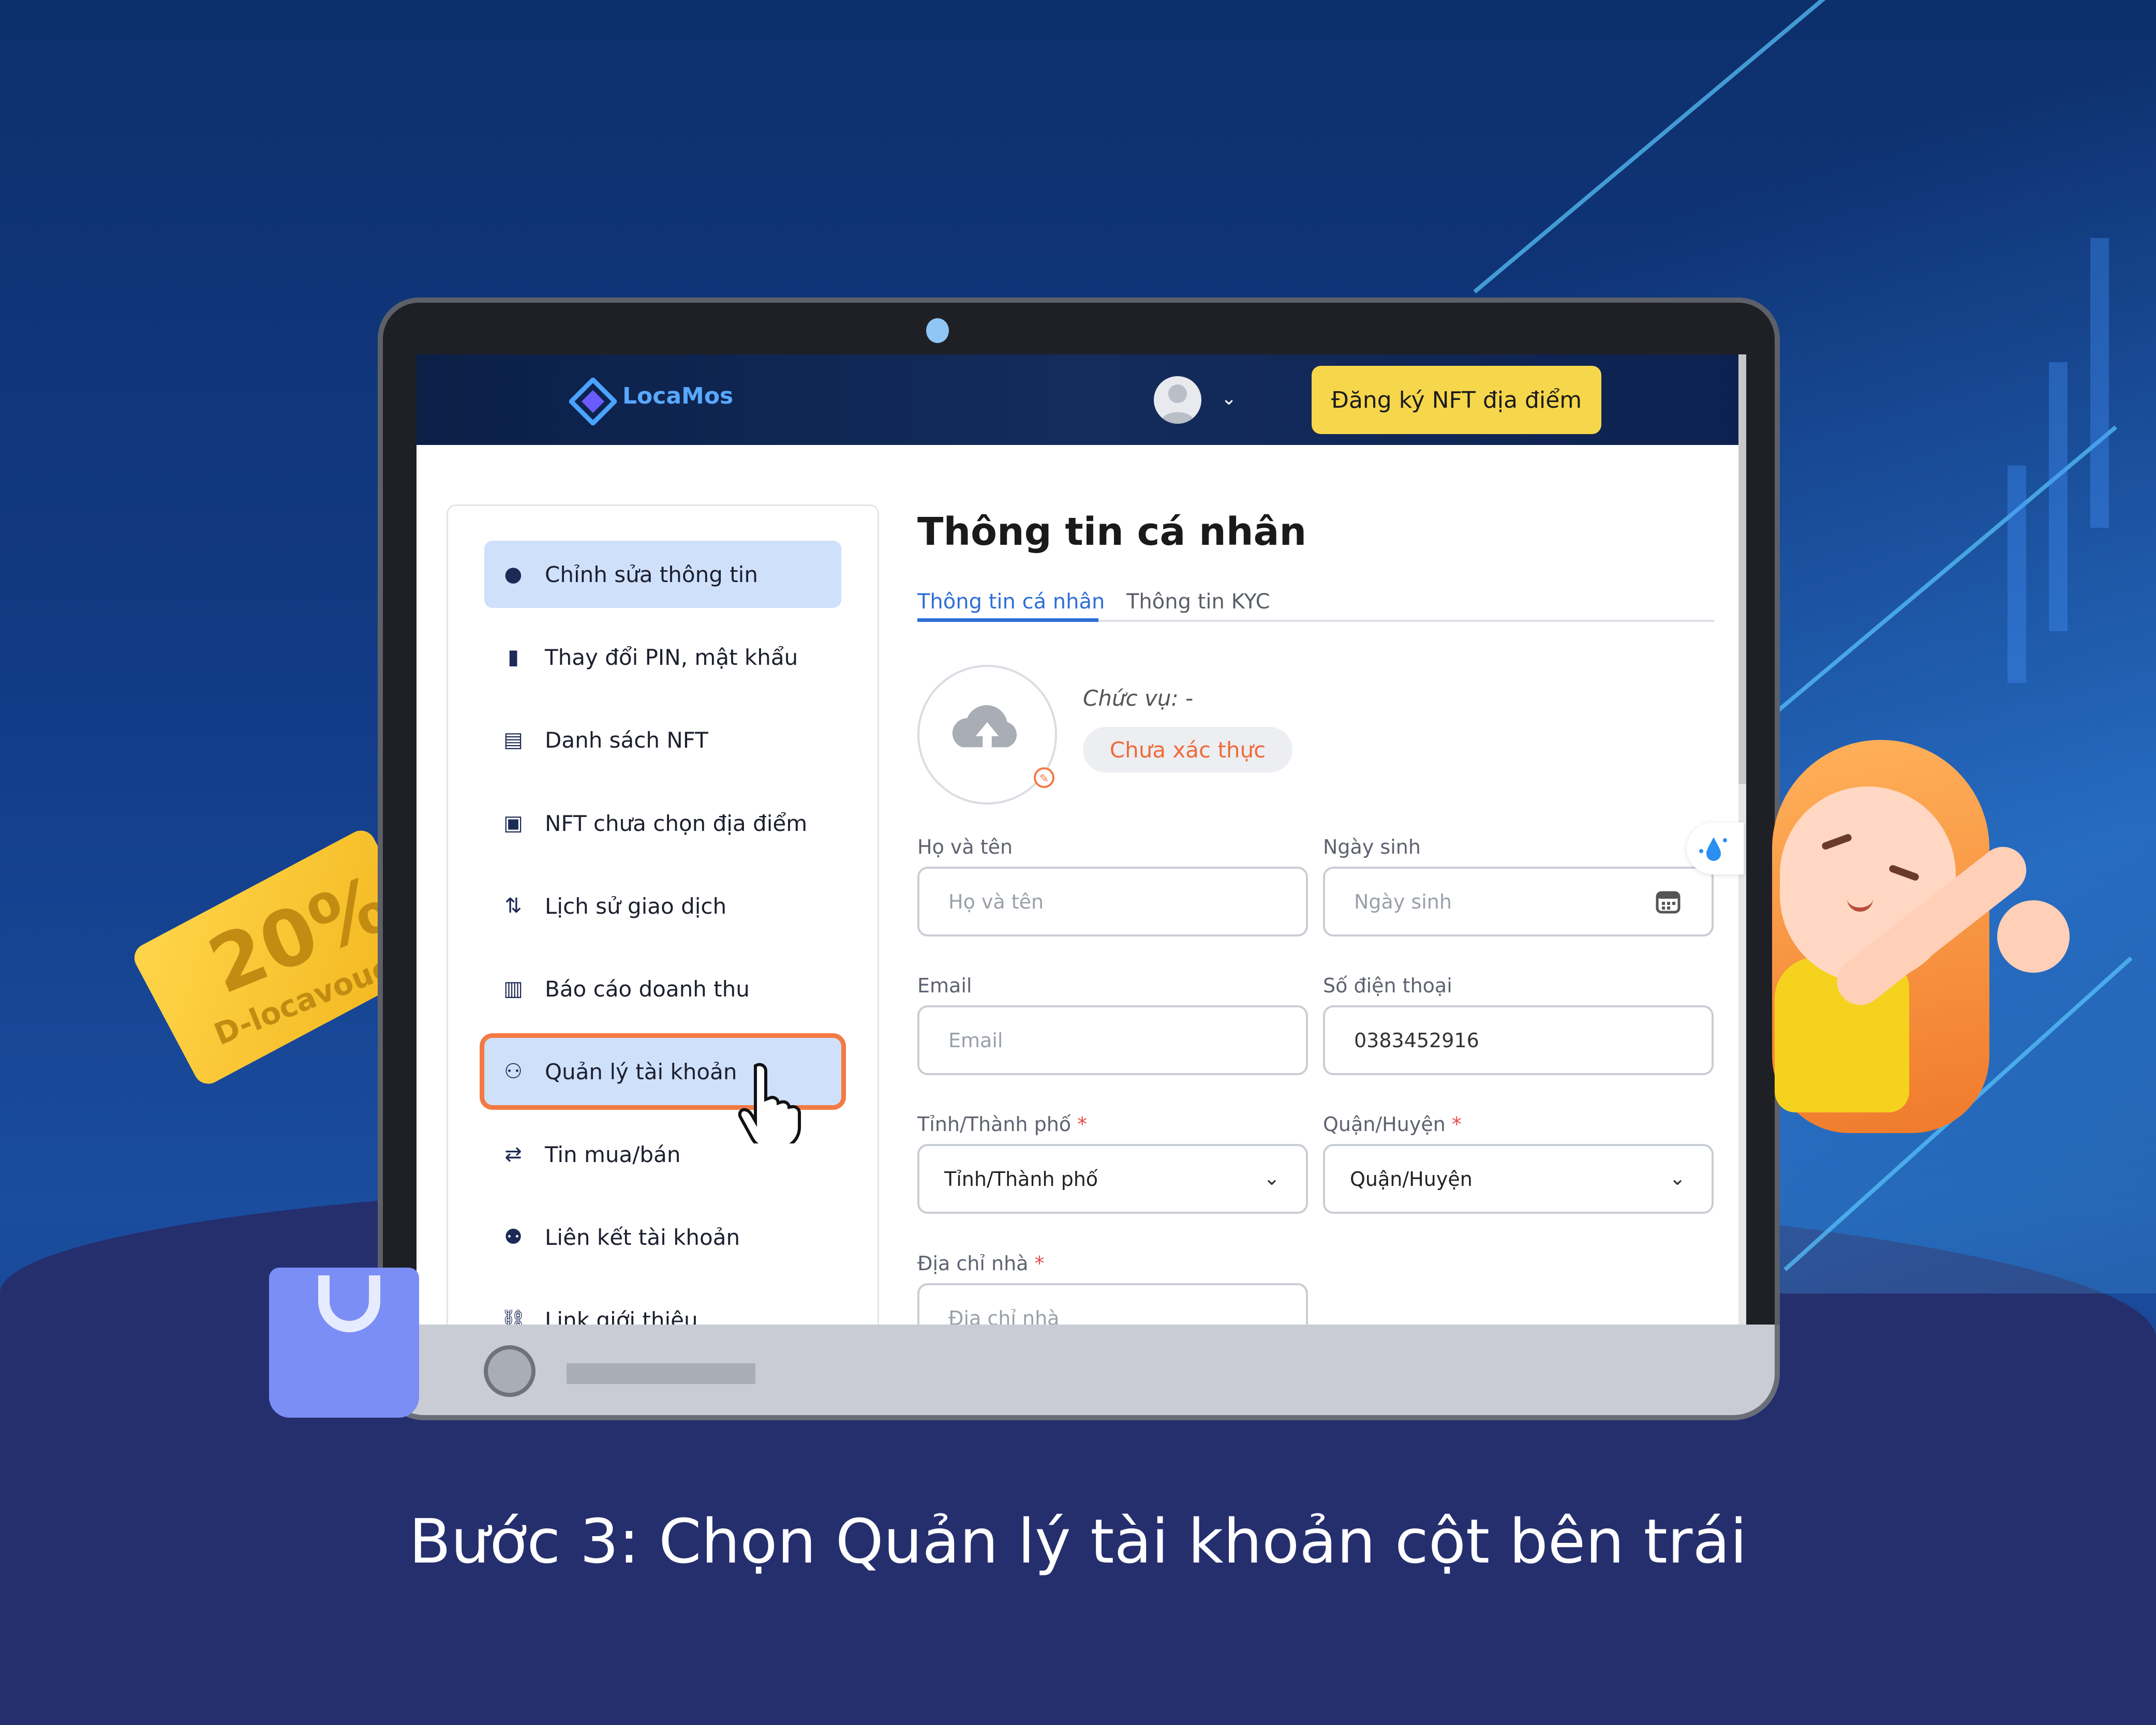  I want to click on laptop-camera, so click(937, 330).